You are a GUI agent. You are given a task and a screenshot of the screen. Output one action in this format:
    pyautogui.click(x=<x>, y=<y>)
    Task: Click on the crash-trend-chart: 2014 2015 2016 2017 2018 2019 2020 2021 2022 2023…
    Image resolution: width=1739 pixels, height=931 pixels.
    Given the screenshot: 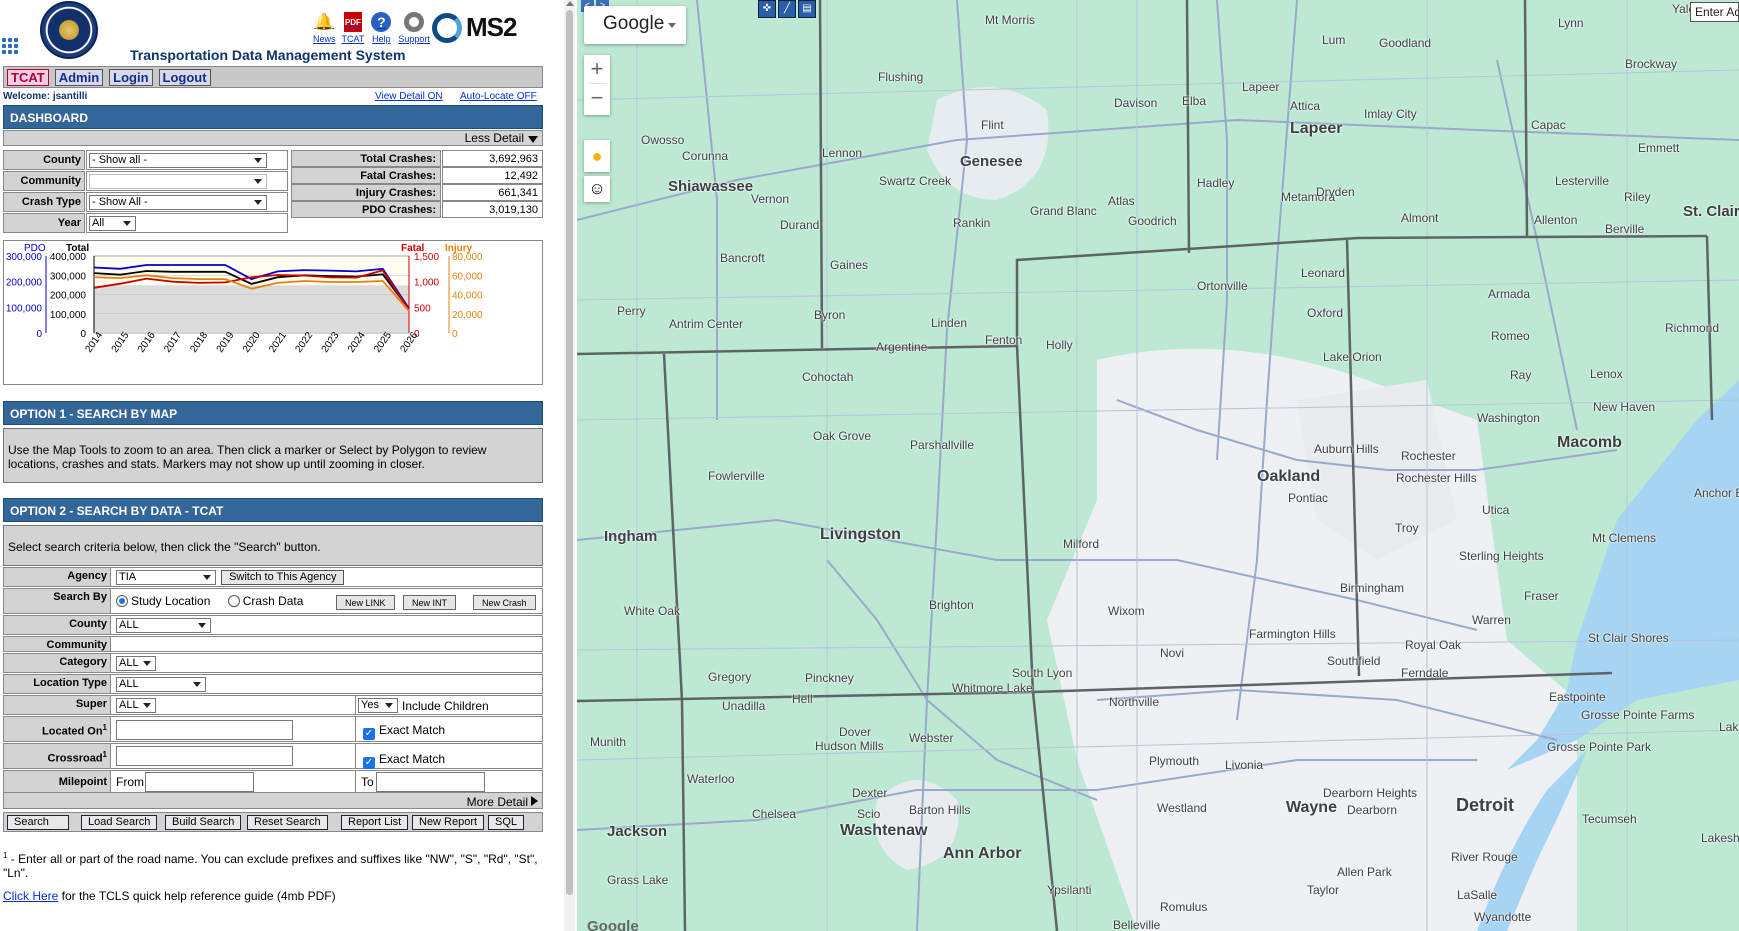 What is the action you would take?
    pyautogui.click(x=273, y=312)
    